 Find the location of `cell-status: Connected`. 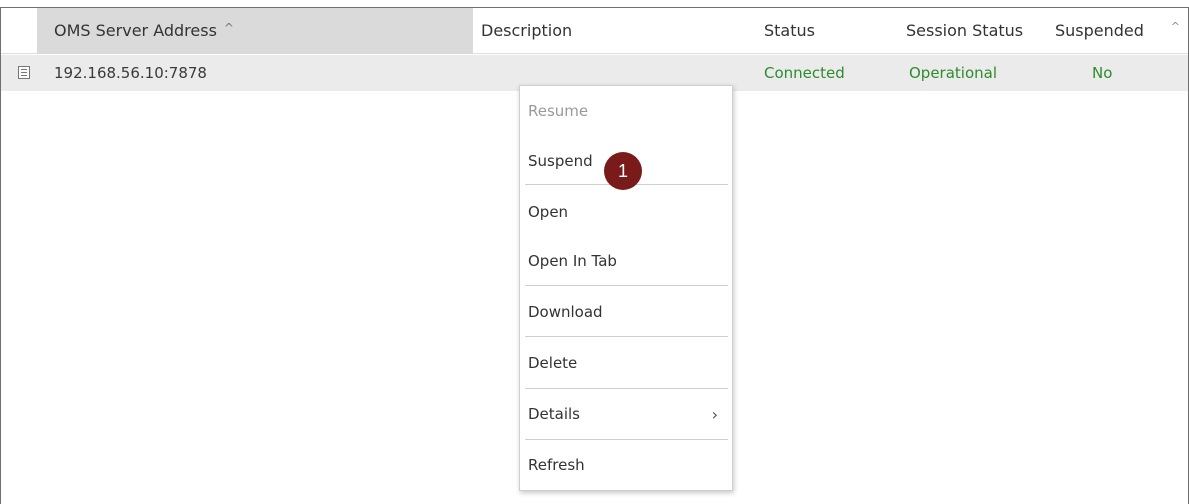

cell-status: Connected is located at coordinates (804, 73).